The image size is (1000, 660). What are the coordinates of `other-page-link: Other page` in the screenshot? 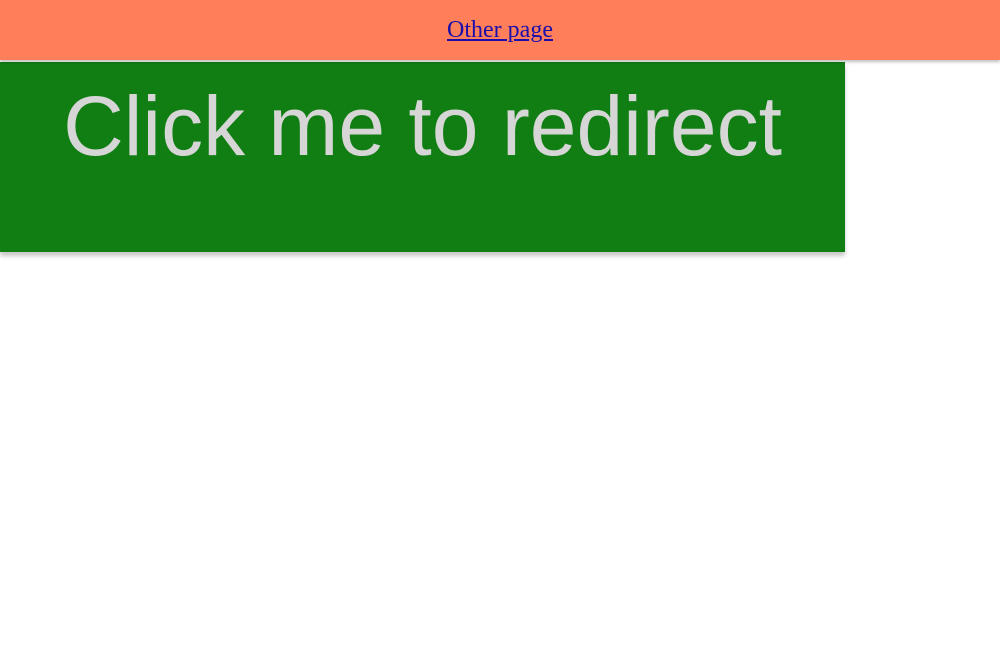 It's located at (500, 30).